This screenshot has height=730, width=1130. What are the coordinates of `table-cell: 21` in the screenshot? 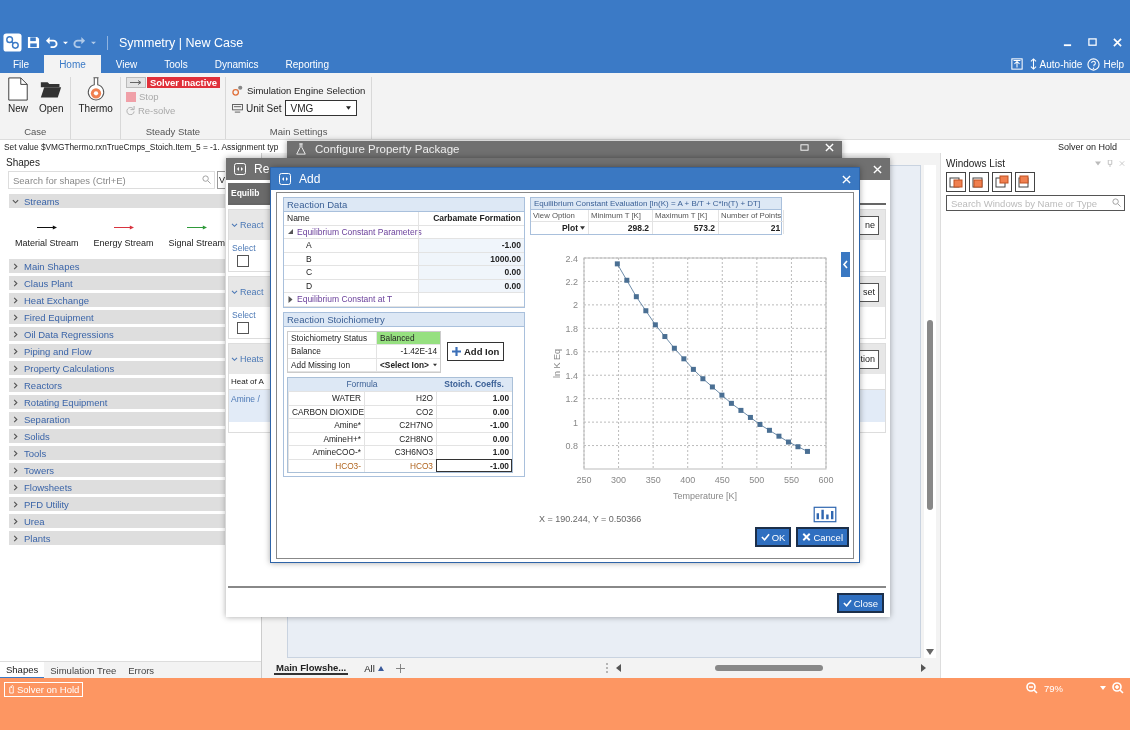 It's located at (752, 228).